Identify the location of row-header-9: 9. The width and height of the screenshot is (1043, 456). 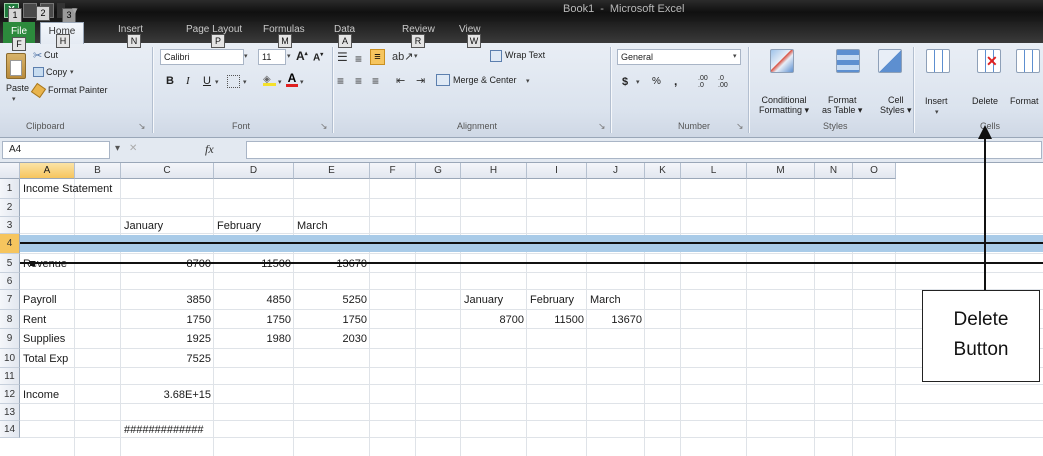
(10, 339).